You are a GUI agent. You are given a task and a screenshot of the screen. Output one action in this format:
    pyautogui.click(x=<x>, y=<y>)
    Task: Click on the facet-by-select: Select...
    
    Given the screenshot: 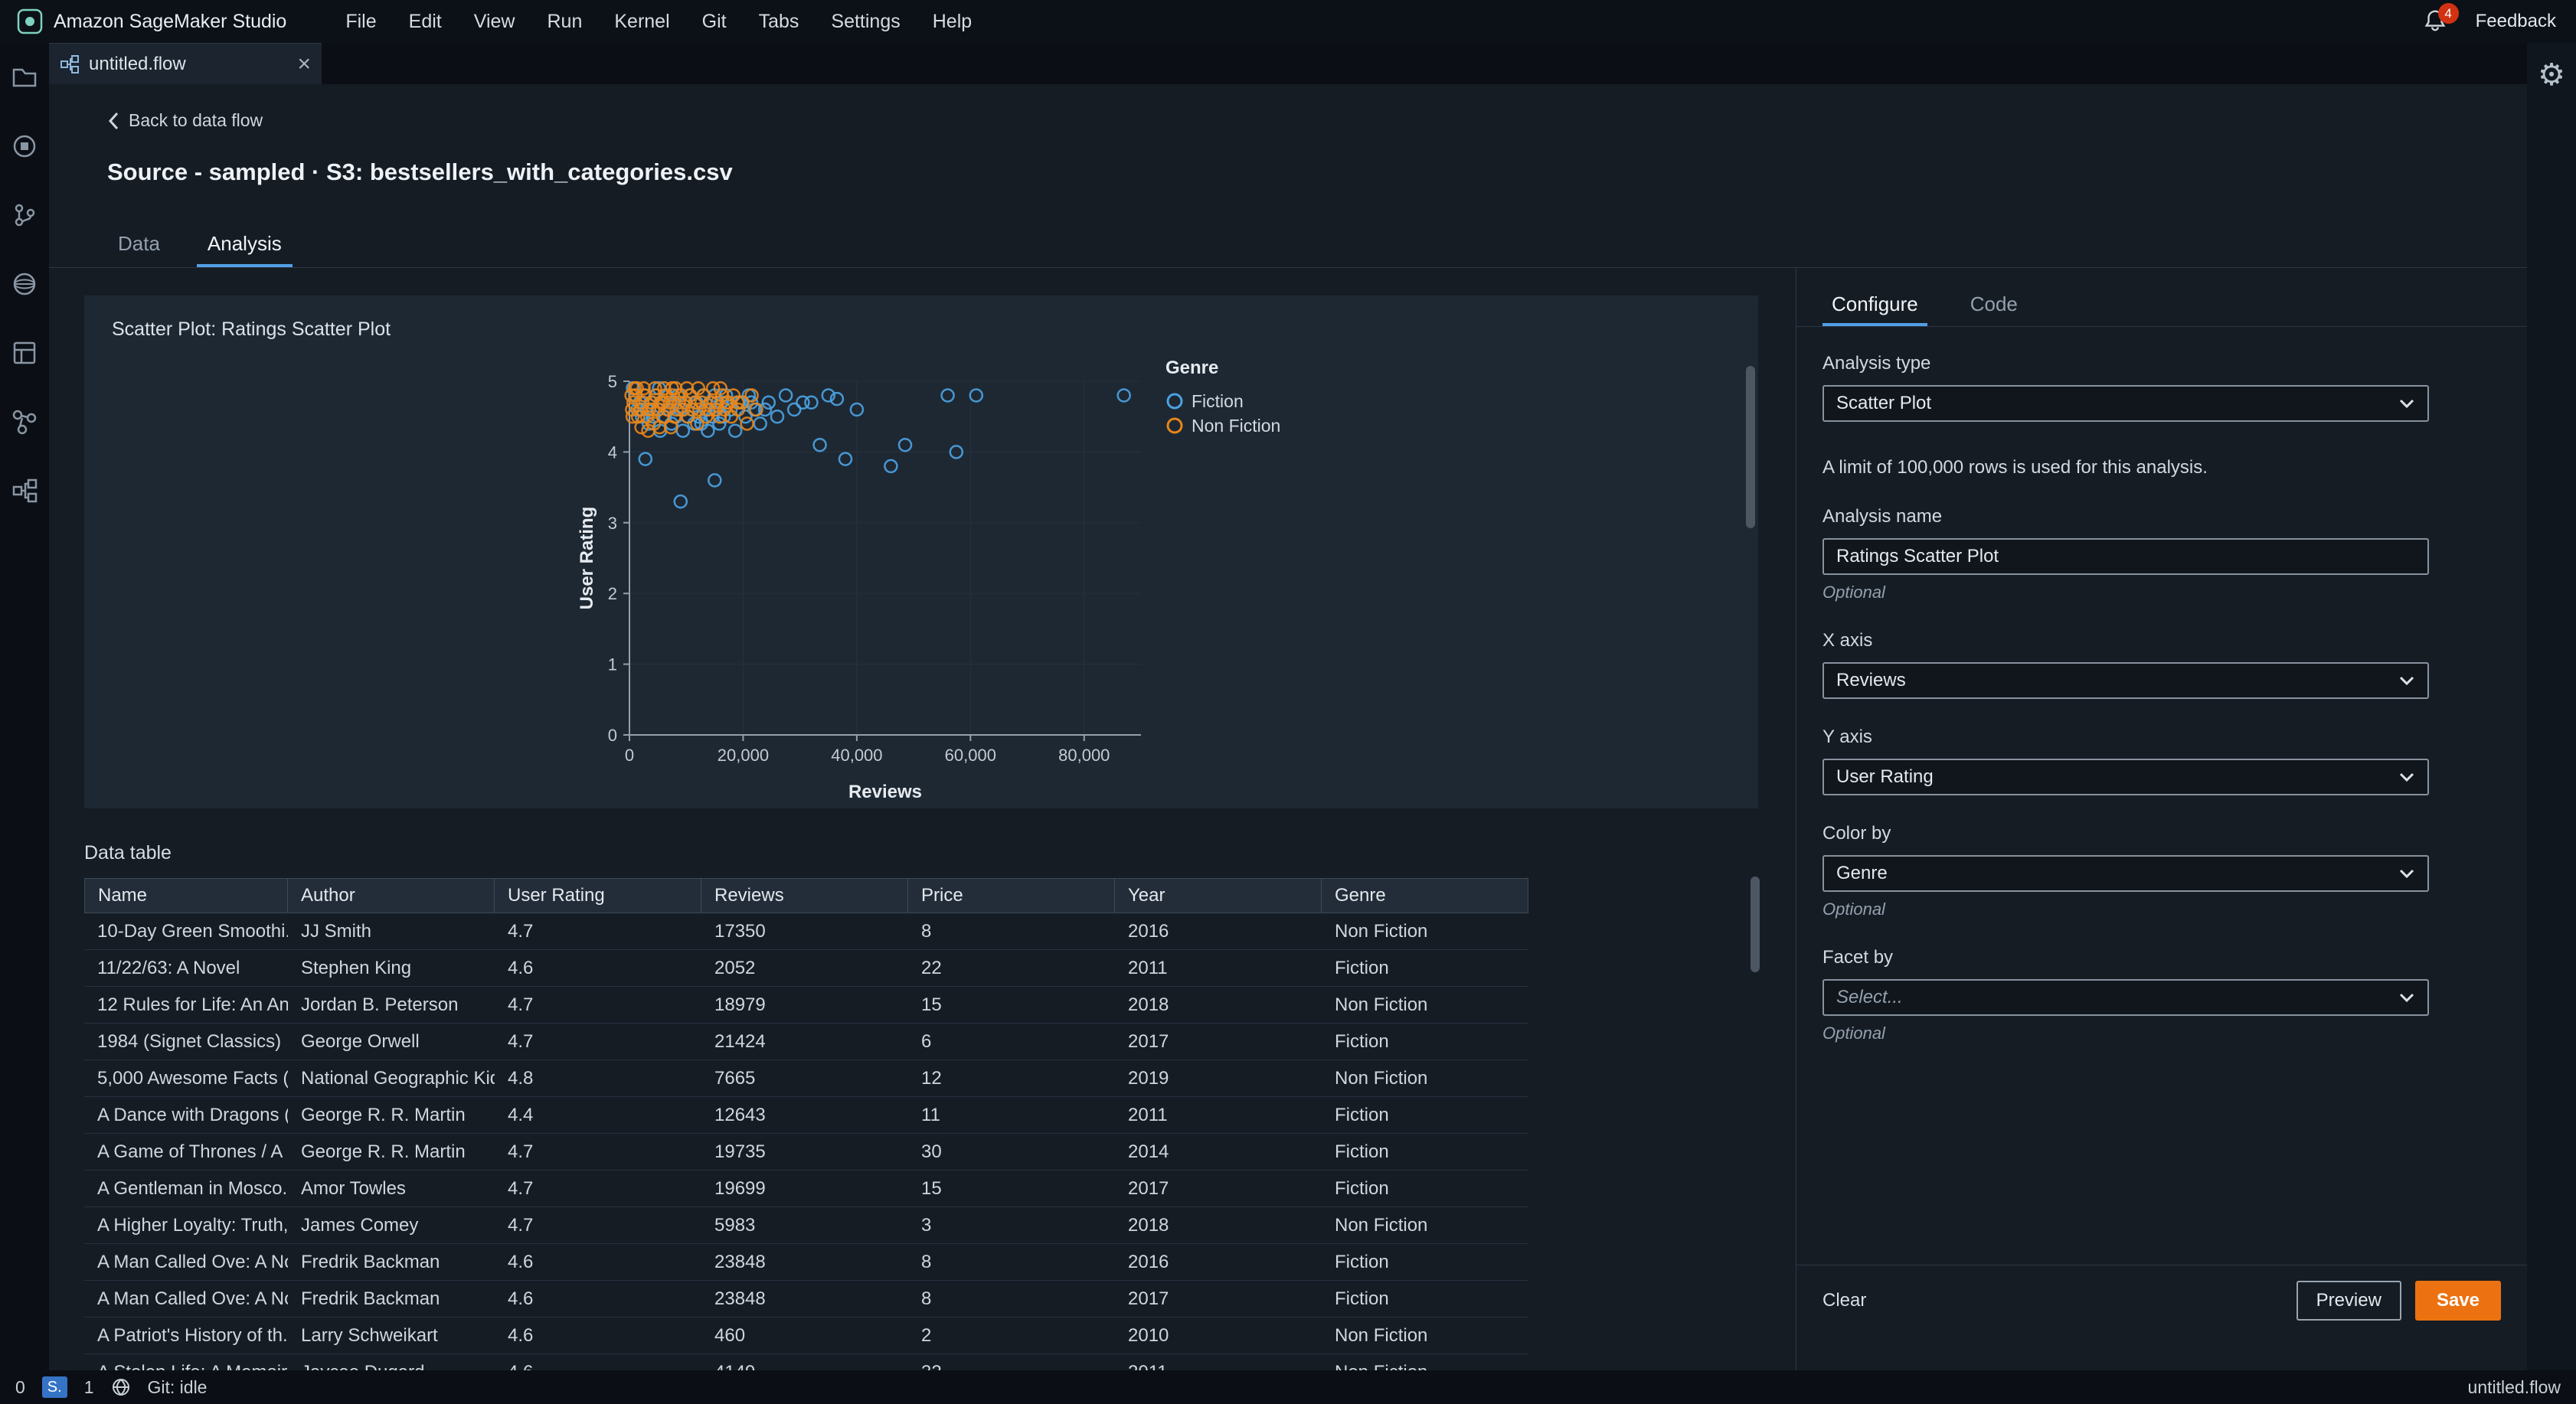 What is the action you would take?
    pyautogui.click(x=2125, y=998)
    